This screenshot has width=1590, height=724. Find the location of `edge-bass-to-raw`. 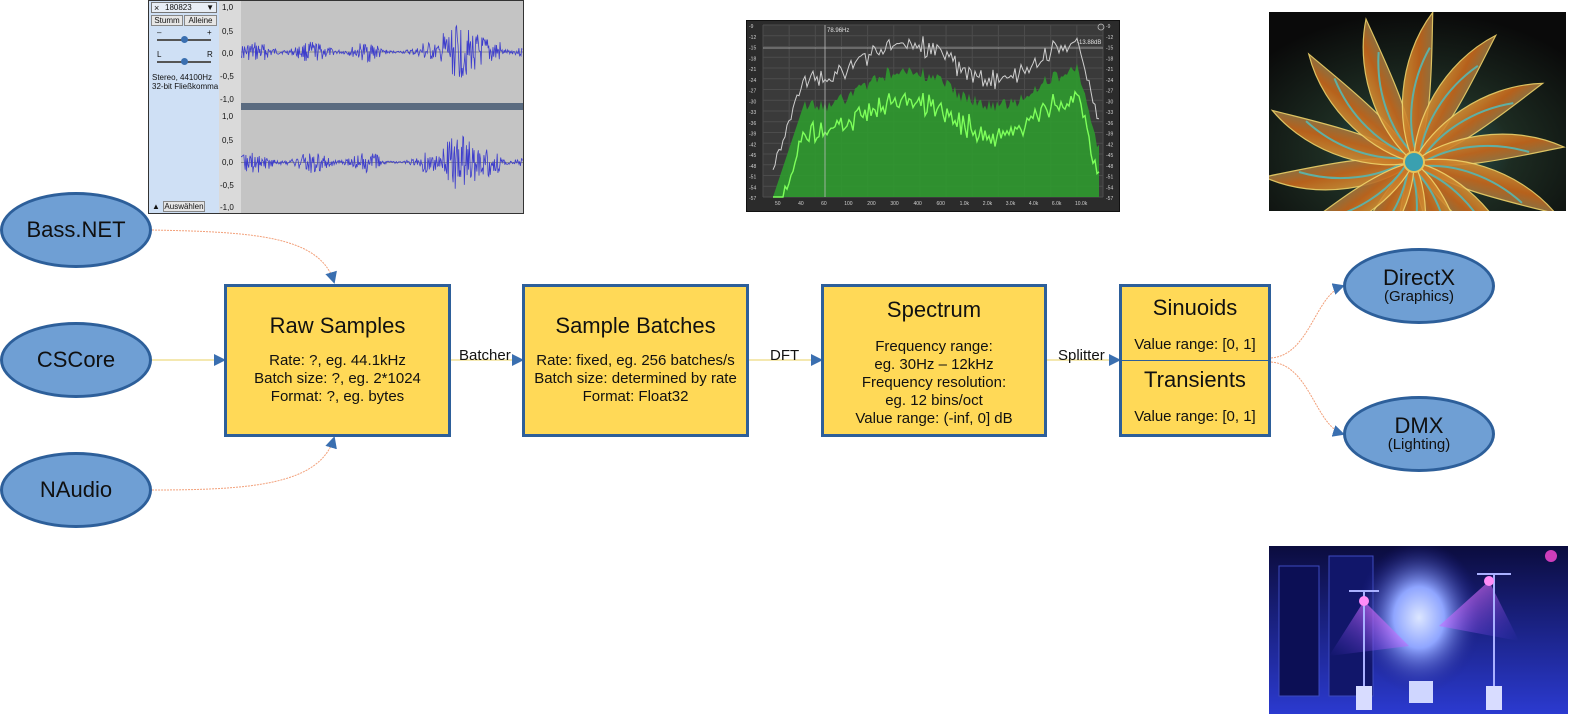

edge-bass-to-raw is located at coordinates (244, 256).